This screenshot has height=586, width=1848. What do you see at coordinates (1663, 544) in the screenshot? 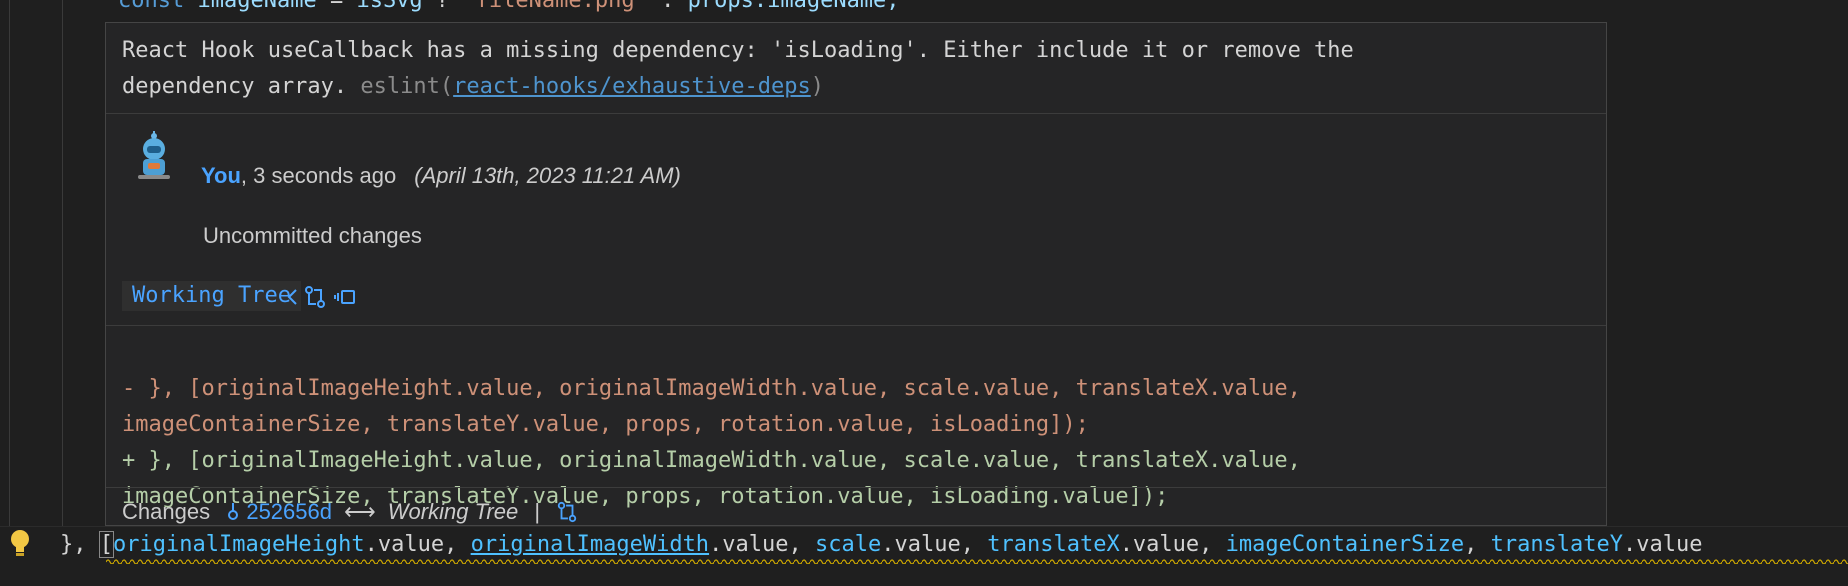
I see `code-text: .value` at bounding box center [1663, 544].